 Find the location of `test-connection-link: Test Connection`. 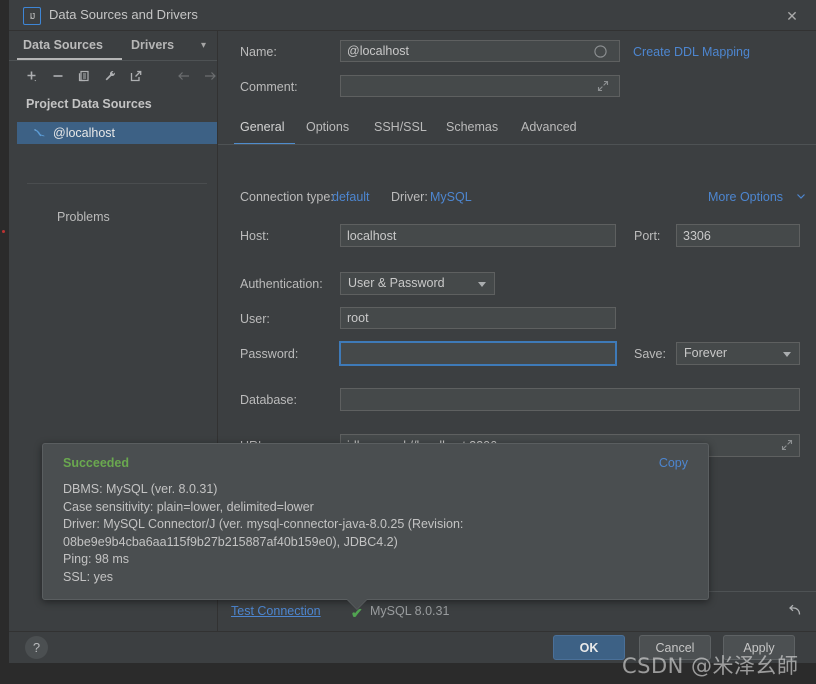

test-connection-link: Test Connection is located at coordinates (276, 611).